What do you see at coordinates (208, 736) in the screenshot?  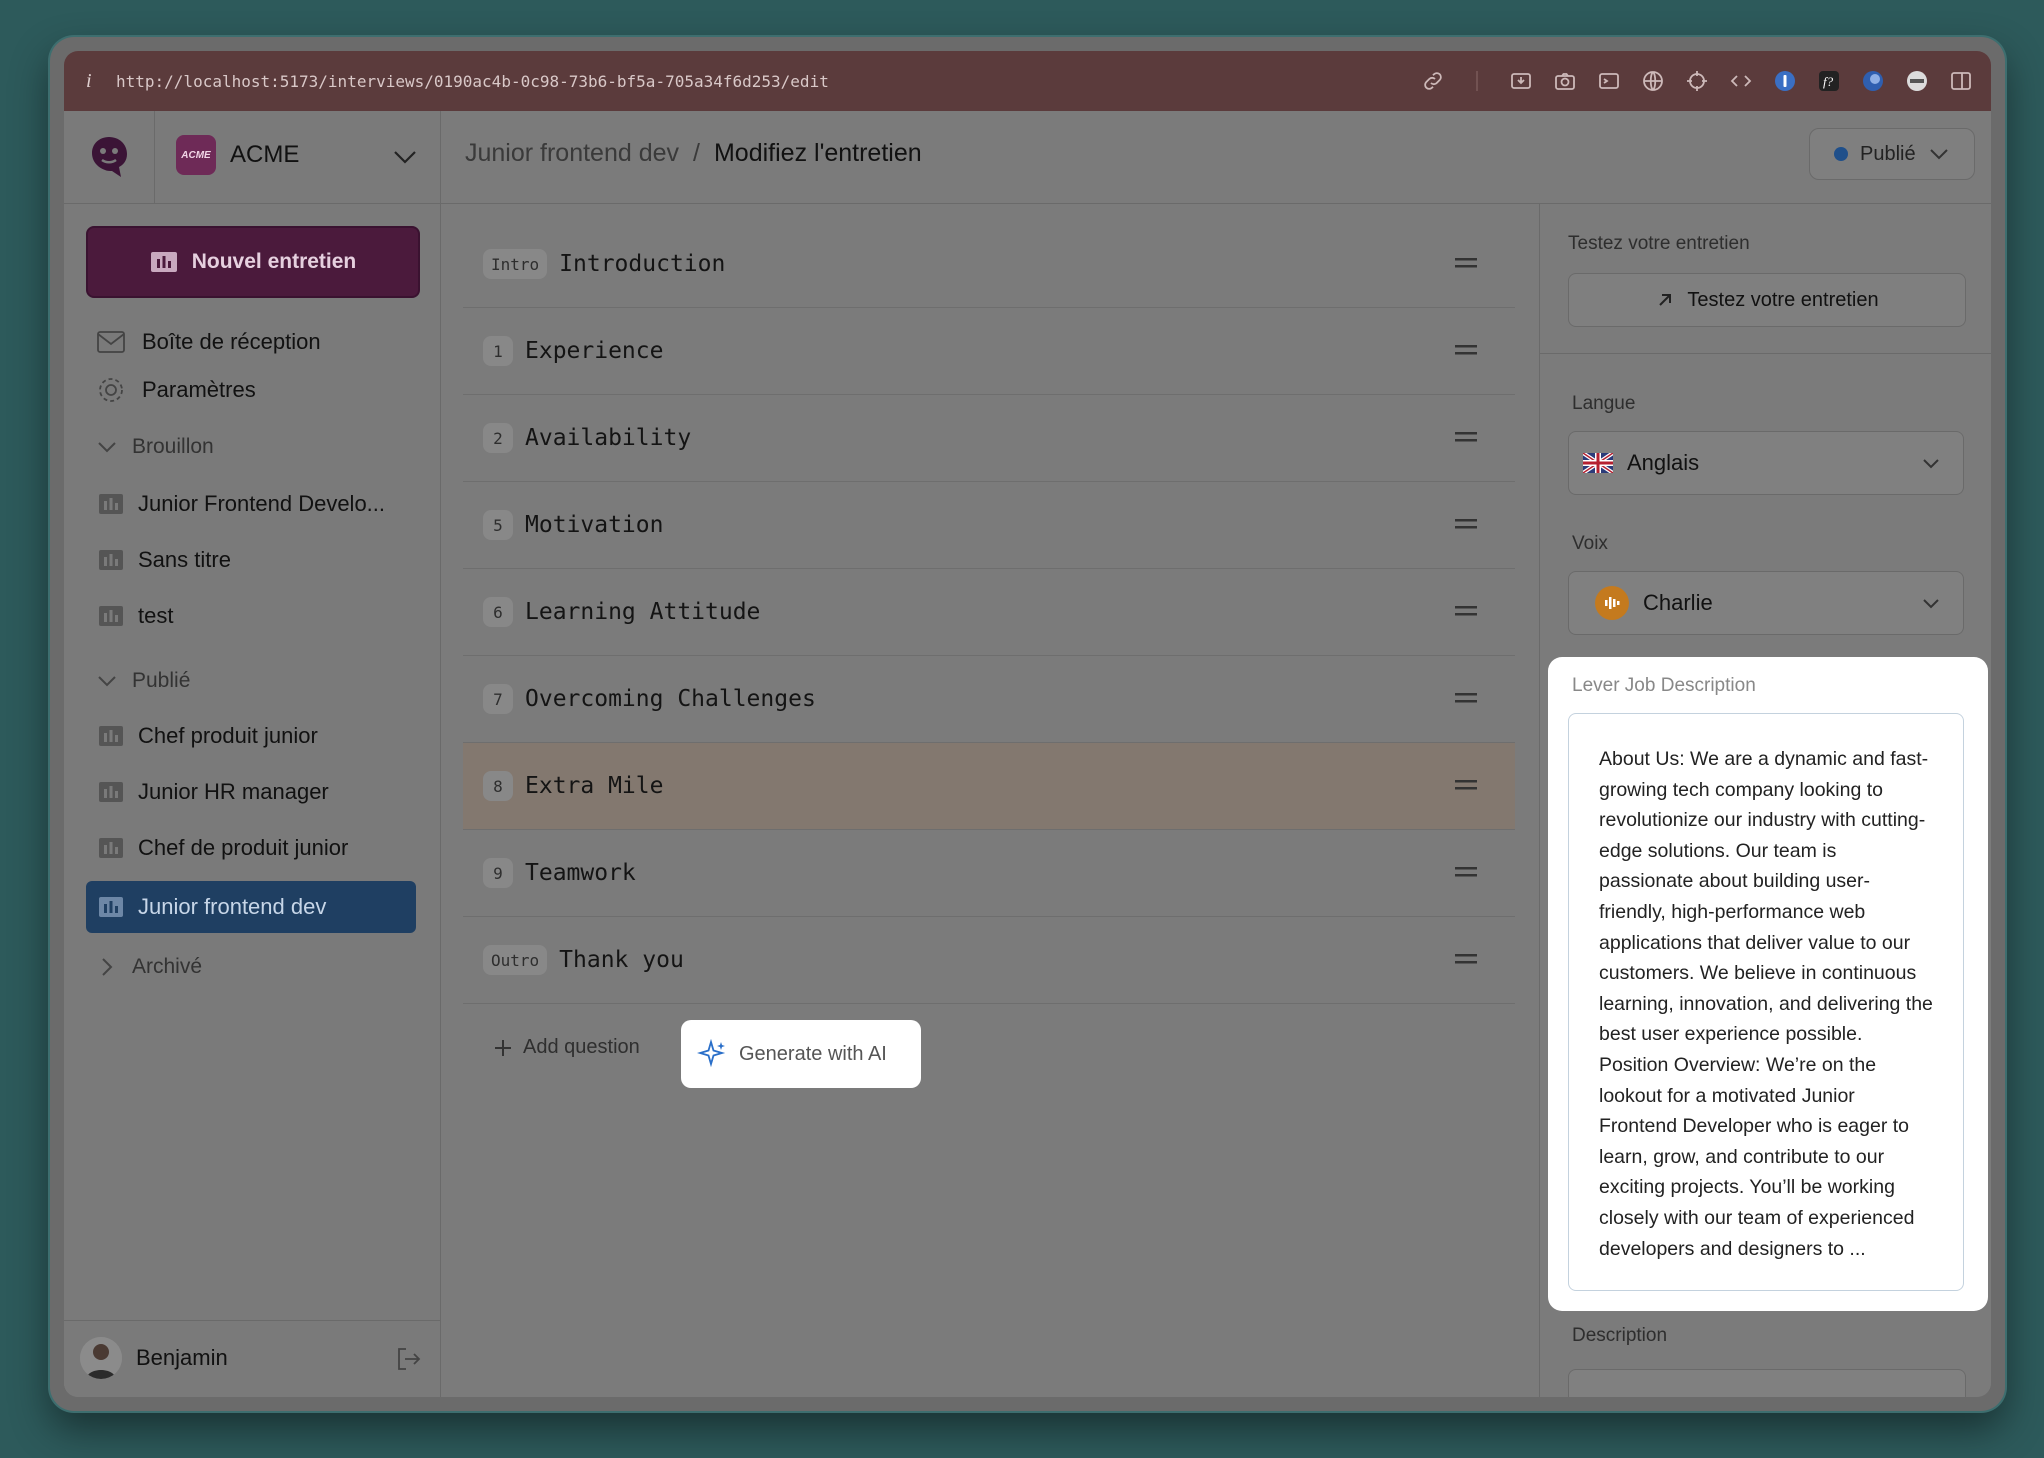 I see `tree-item-chef-produit-junior: Chef produit junior` at bounding box center [208, 736].